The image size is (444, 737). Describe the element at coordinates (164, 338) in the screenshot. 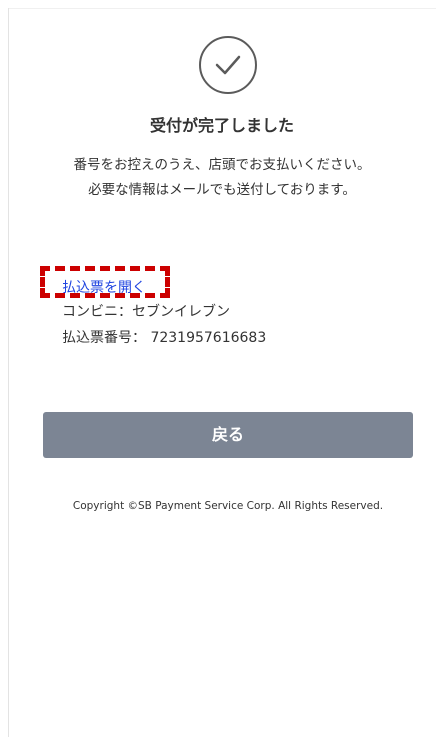

I see `slip-number-info: 払込票番号： 7231957616683` at that location.